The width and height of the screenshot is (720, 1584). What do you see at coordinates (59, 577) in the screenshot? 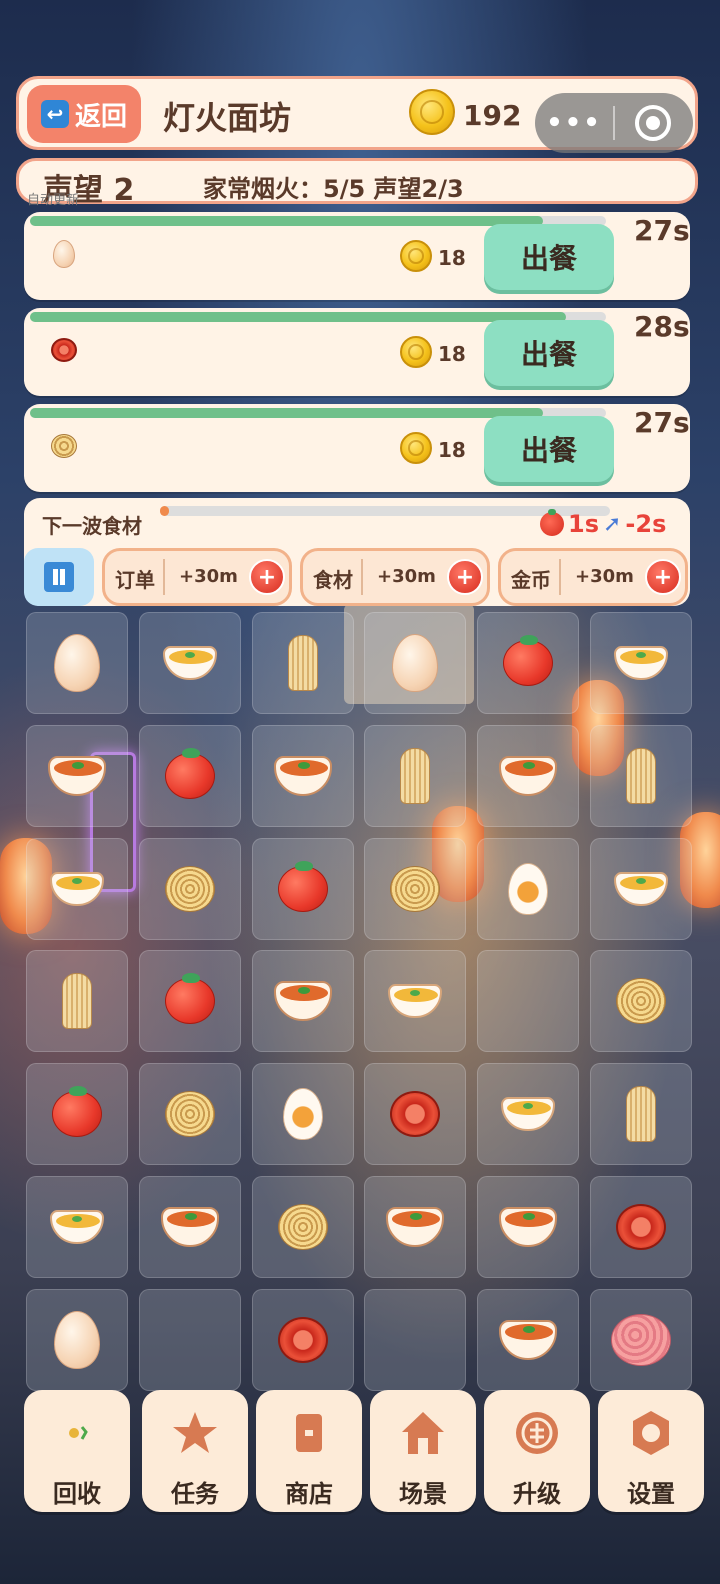
I see `pause-button` at bounding box center [59, 577].